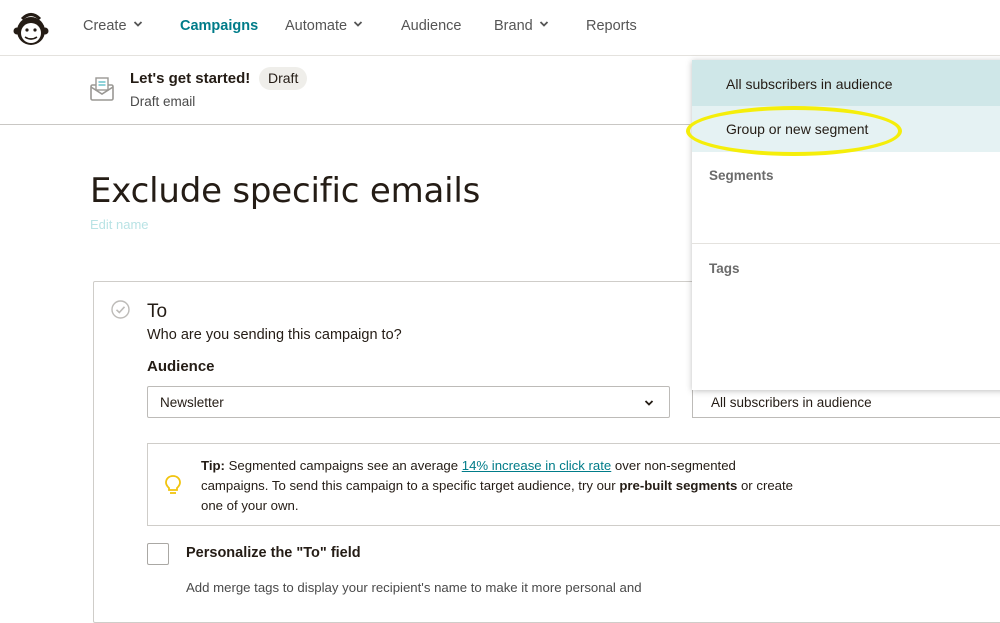  Describe the element at coordinates (102, 89) in the screenshot. I see `envelope-icon` at that location.